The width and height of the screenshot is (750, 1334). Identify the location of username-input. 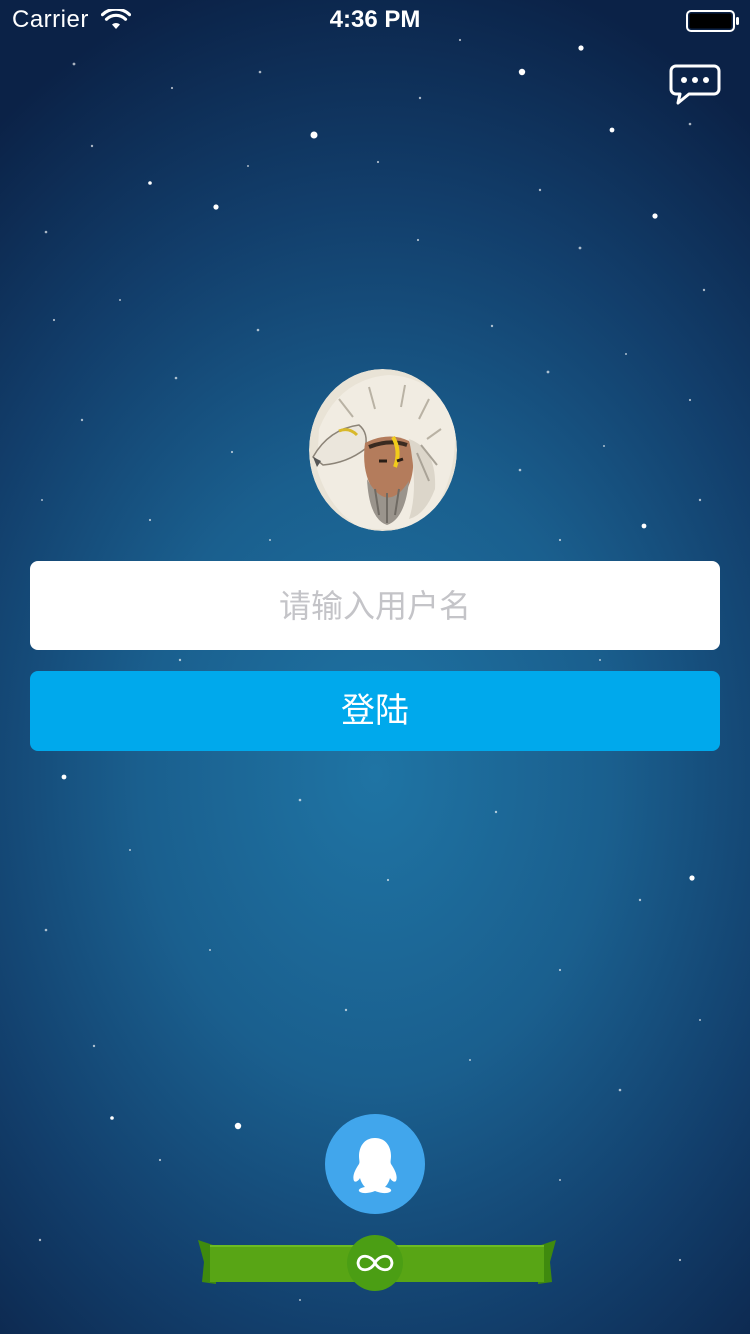
(375, 605).